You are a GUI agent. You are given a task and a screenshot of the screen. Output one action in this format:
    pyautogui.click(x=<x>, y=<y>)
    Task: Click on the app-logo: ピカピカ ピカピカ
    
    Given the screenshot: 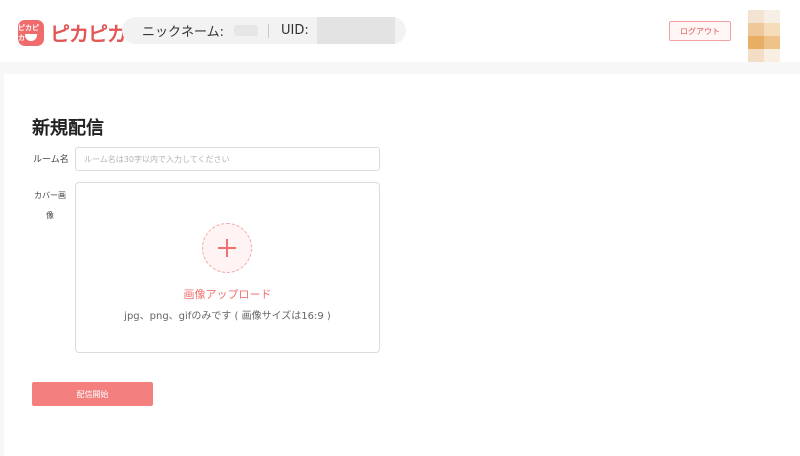 What is the action you would take?
    pyautogui.click(x=72, y=32)
    